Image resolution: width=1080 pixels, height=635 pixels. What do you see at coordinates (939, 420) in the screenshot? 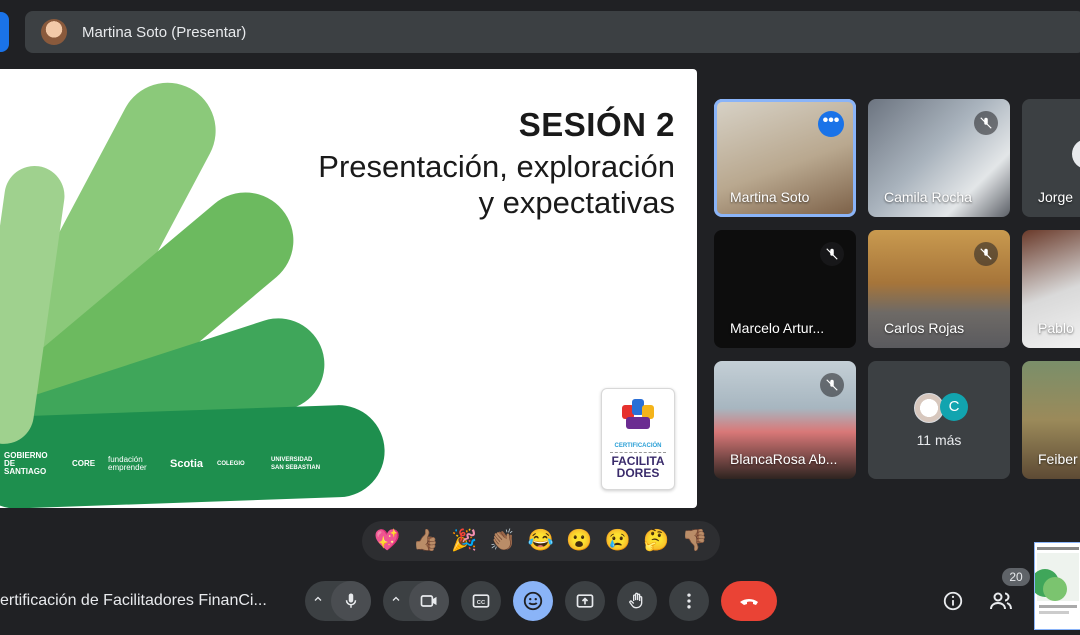
I see `more-participants-tile: C 11 más` at bounding box center [939, 420].